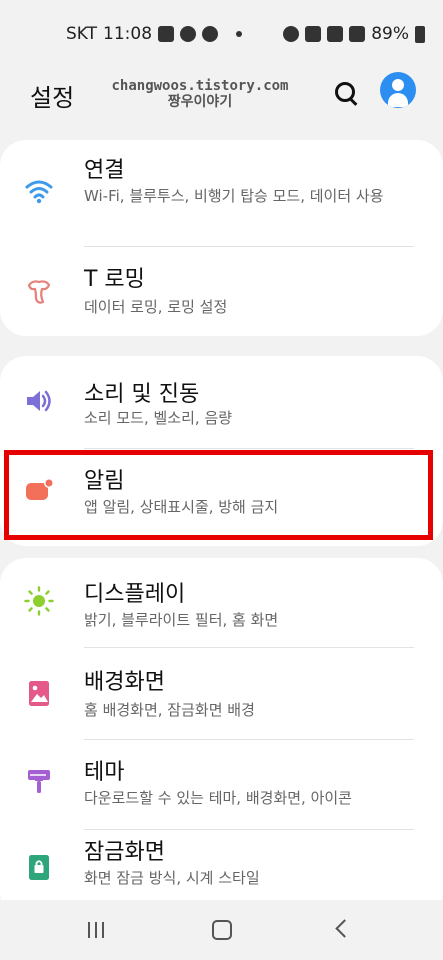  What do you see at coordinates (104, 170) in the screenshot?
I see `settings-item-title: 연결` at bounding box center [104, 170].